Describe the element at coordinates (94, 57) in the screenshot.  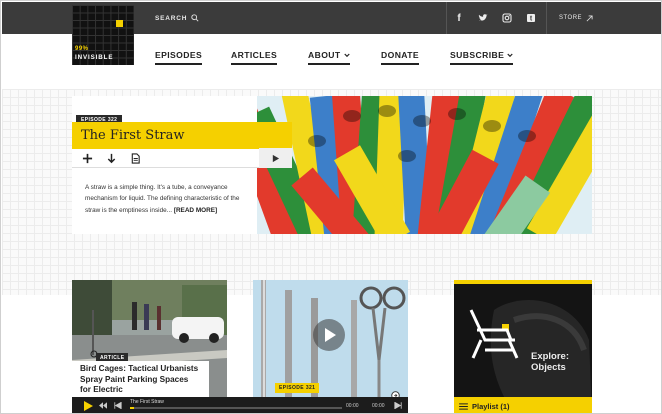
I see `logo-line-2: INVISIBLE` at that location.